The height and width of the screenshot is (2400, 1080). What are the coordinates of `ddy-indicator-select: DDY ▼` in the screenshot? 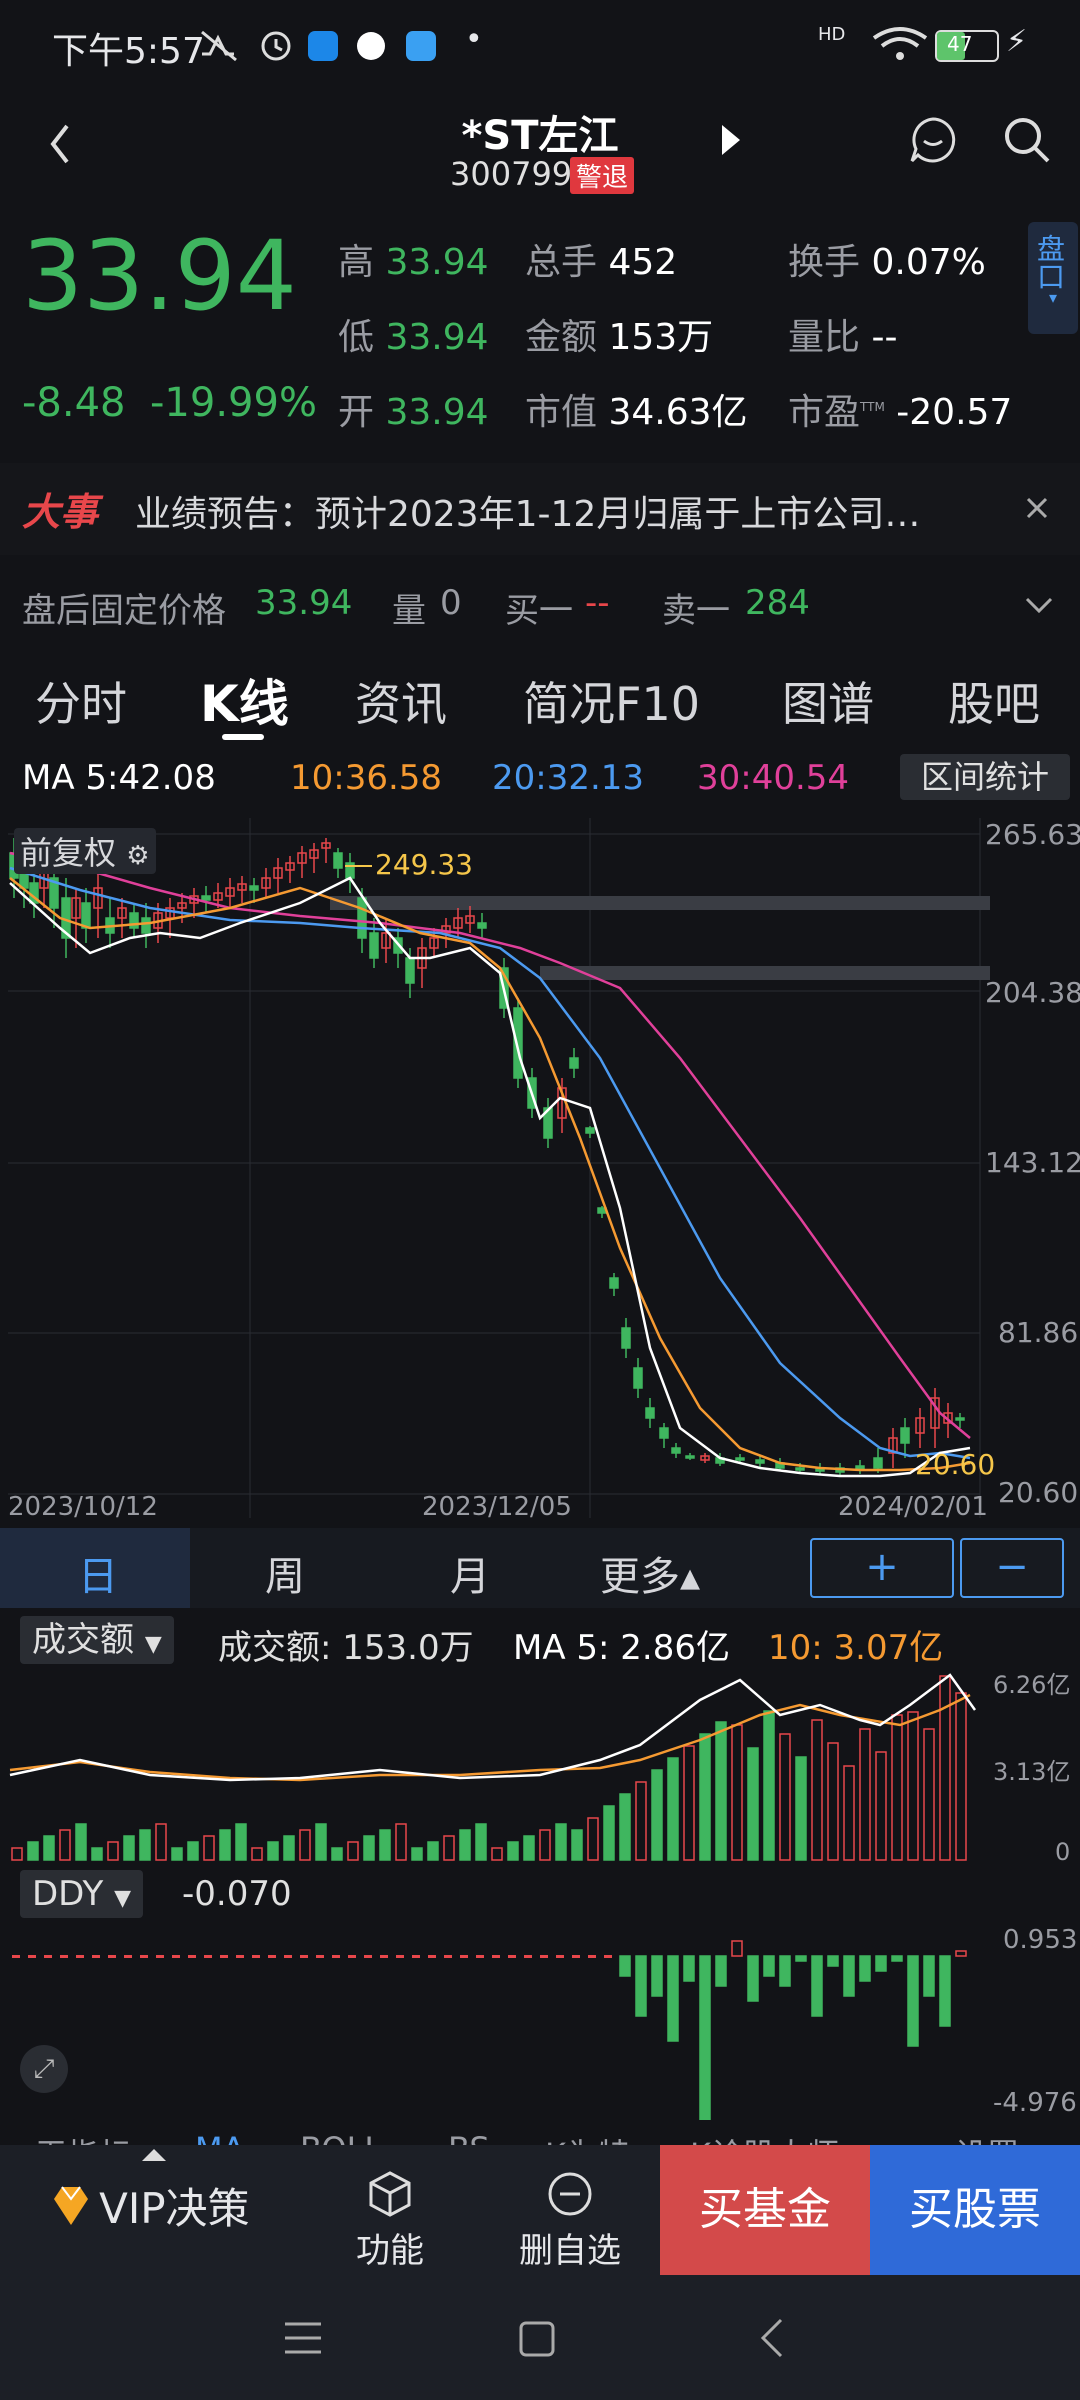 It's located at (82, 1894).